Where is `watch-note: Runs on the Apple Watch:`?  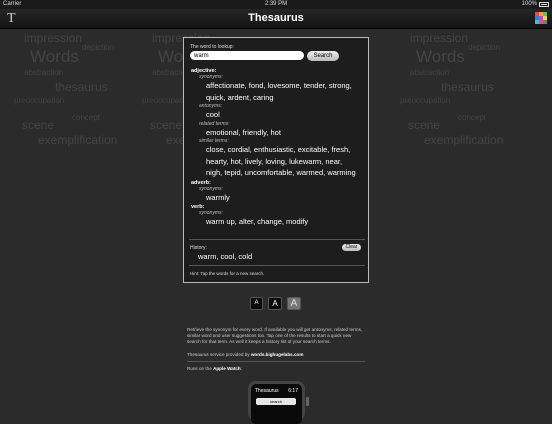
watch-note: Runs on the Apple Watch: is located at coordinates (214, 368).